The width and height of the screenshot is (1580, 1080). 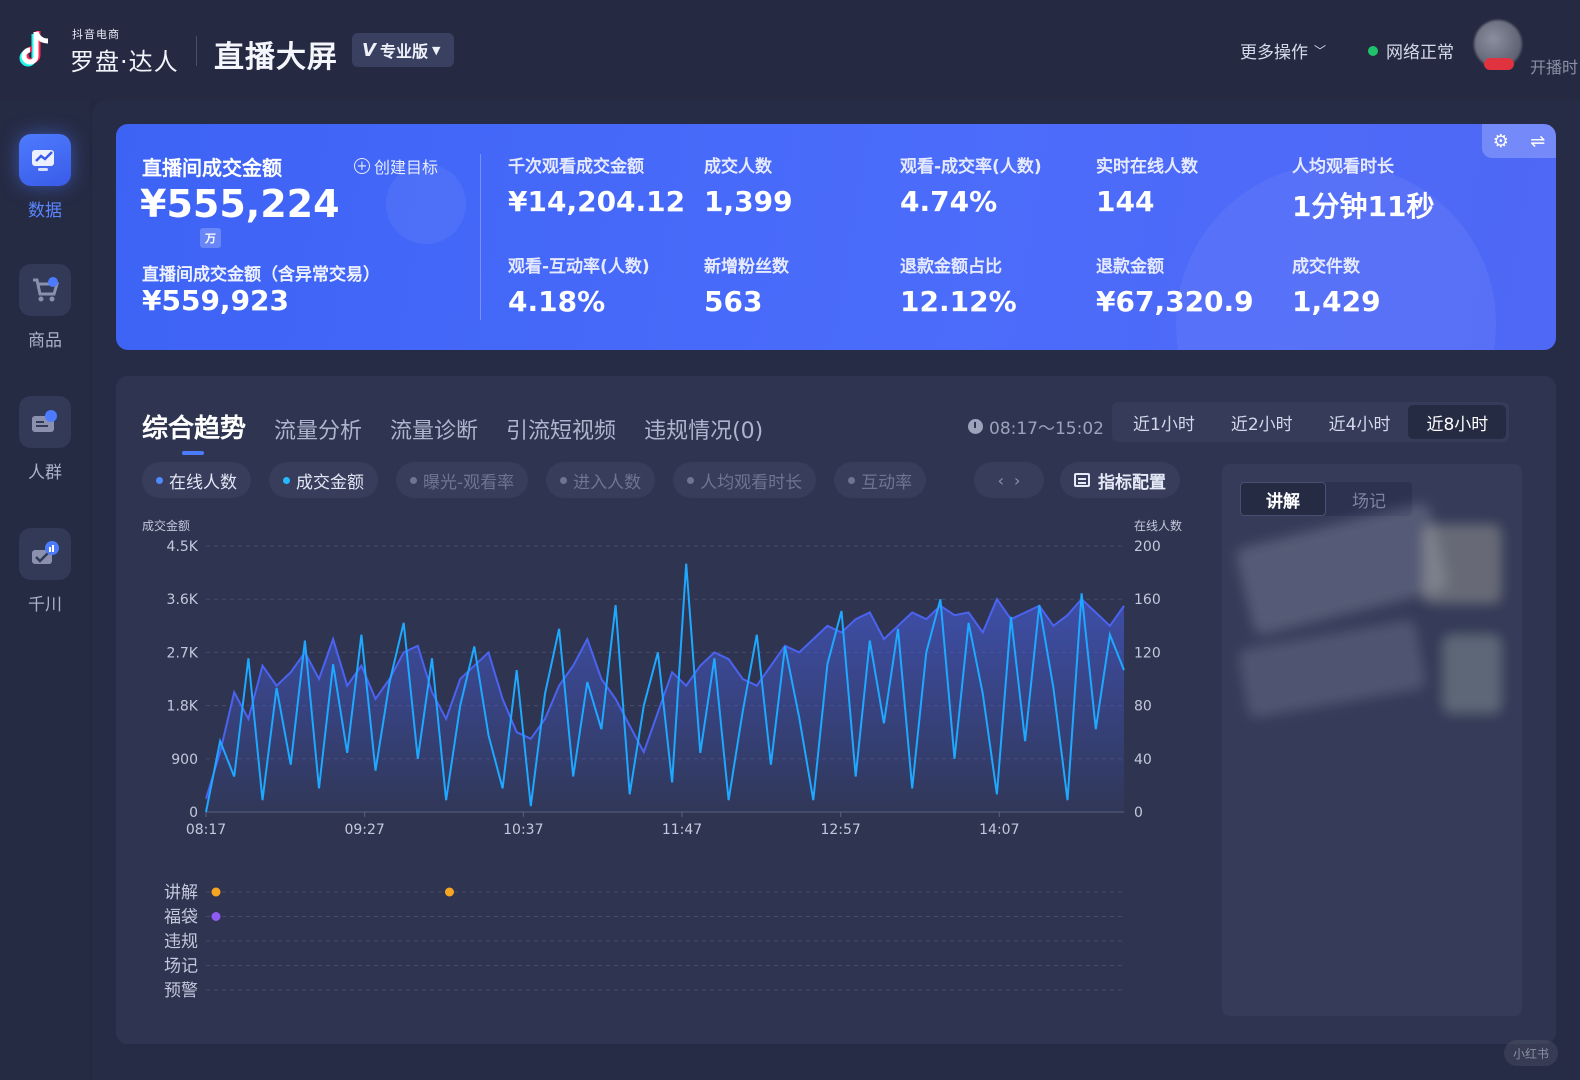 I want to click on chip-pager: ‹ ›, so click(x=1009, y=480).